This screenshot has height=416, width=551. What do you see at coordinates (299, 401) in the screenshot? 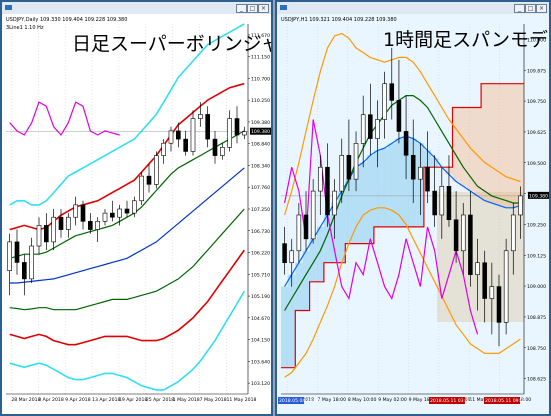
I see `time-badge-start-text: 2018.05.04 00:00` at bounding box center [299, 401].